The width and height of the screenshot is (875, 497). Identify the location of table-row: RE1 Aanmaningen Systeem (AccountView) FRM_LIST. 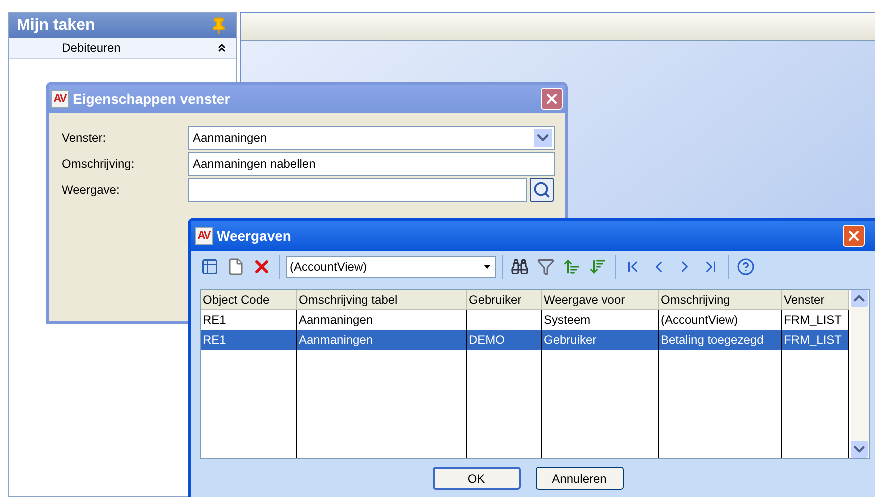
(525, 320).